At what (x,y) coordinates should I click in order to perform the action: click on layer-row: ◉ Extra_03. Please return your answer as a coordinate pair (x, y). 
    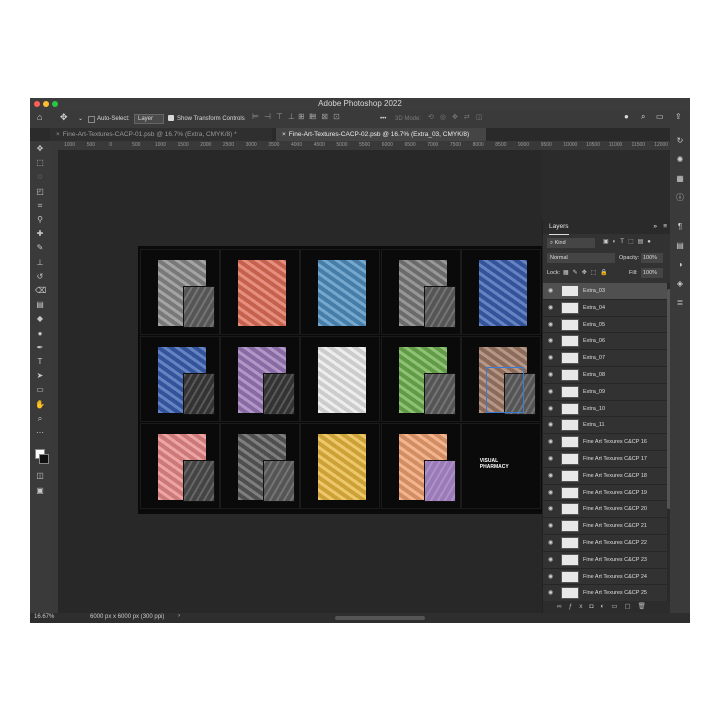
    Looking at the image, I should click on (605, 291).